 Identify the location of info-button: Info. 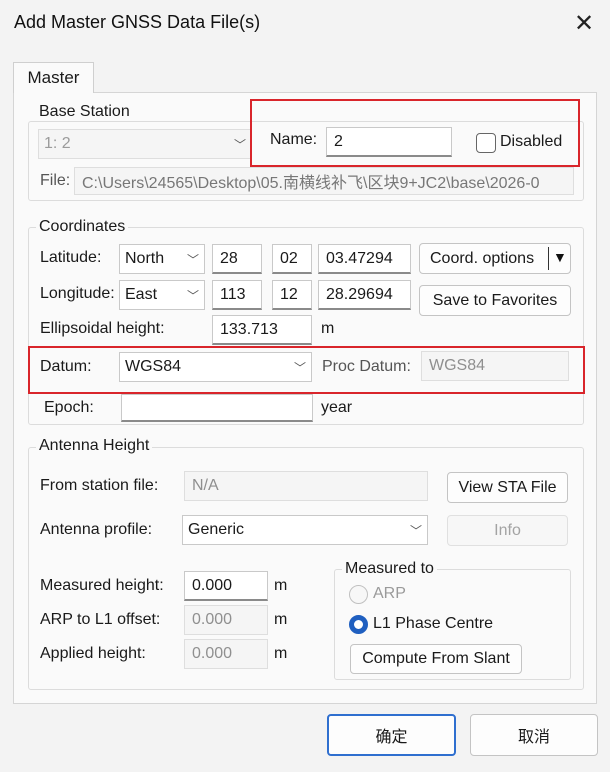
(507, 530).